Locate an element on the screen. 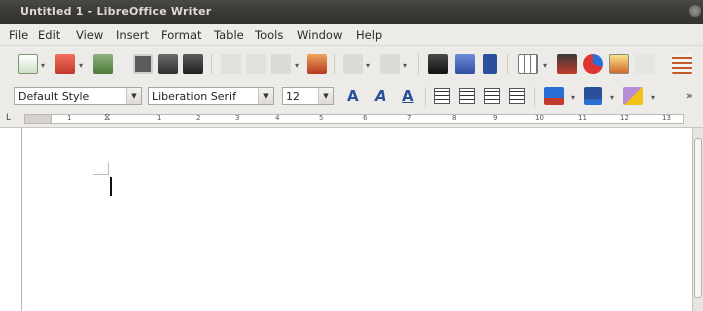 Image resolution: width=703 pixels, height=311 pixels. ruler-number: 11 is located at coordinates (582, 118).